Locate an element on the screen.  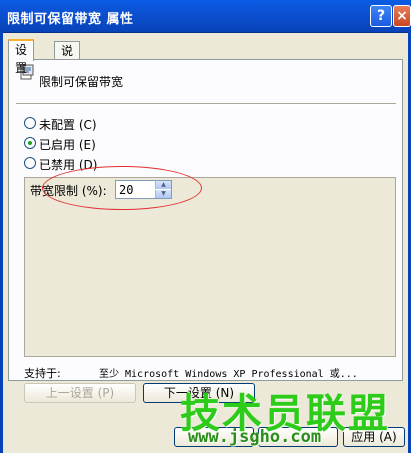
help-button: ? is located at coordinates (381, 16).